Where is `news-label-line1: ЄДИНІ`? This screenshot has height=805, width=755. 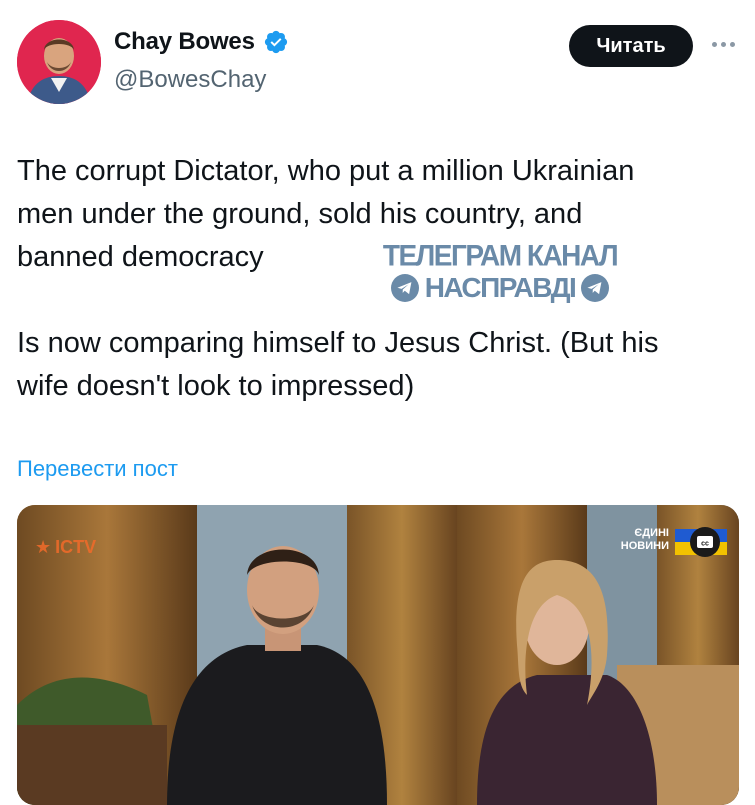 news-label-line1: ЄДИНІ is located at coordinates (651, 533).